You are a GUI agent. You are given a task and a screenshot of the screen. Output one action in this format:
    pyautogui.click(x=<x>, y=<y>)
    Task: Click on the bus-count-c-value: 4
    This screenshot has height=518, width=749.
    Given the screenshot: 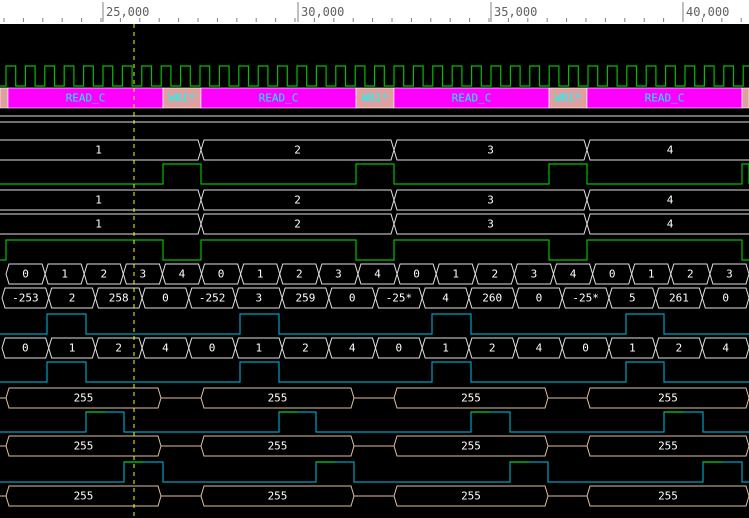 What is the action you would take?
    pyautogui.click(x=670, y=224)
    